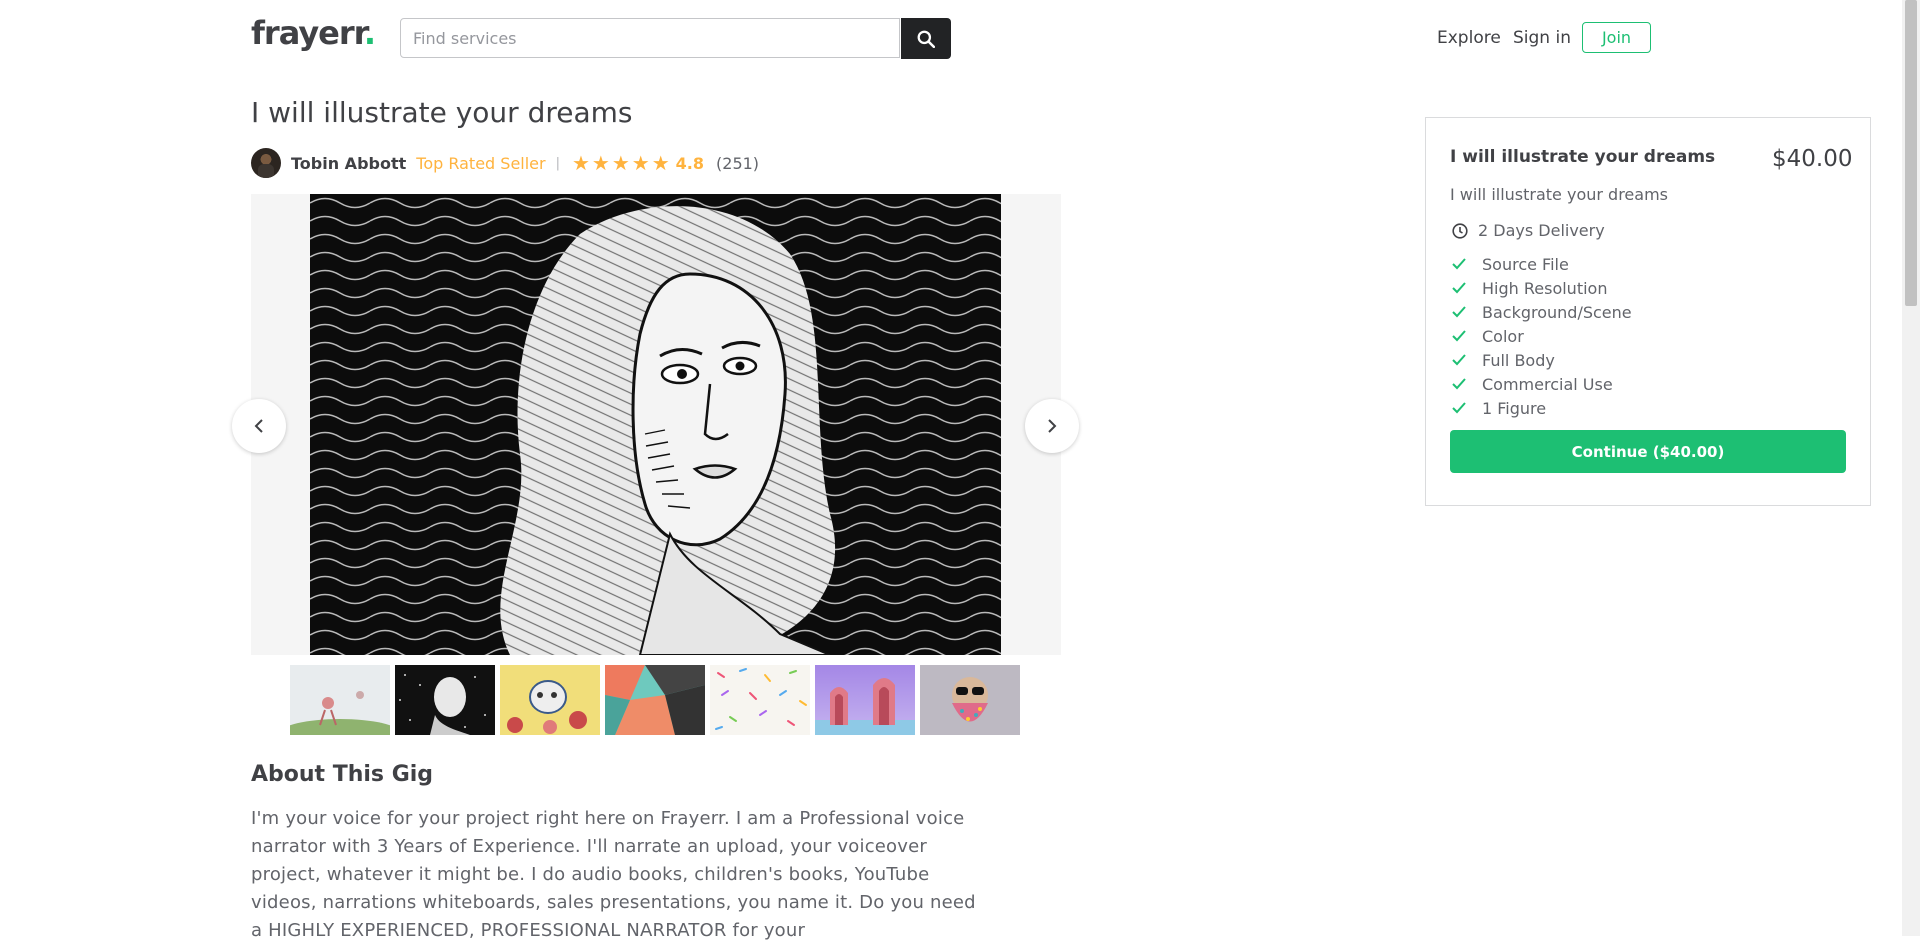  What do you see at coordinates (1541, 230) in the screenshot?
I see `delivery-label: 2 Days Delivery` at bounding box center [1541, 230].